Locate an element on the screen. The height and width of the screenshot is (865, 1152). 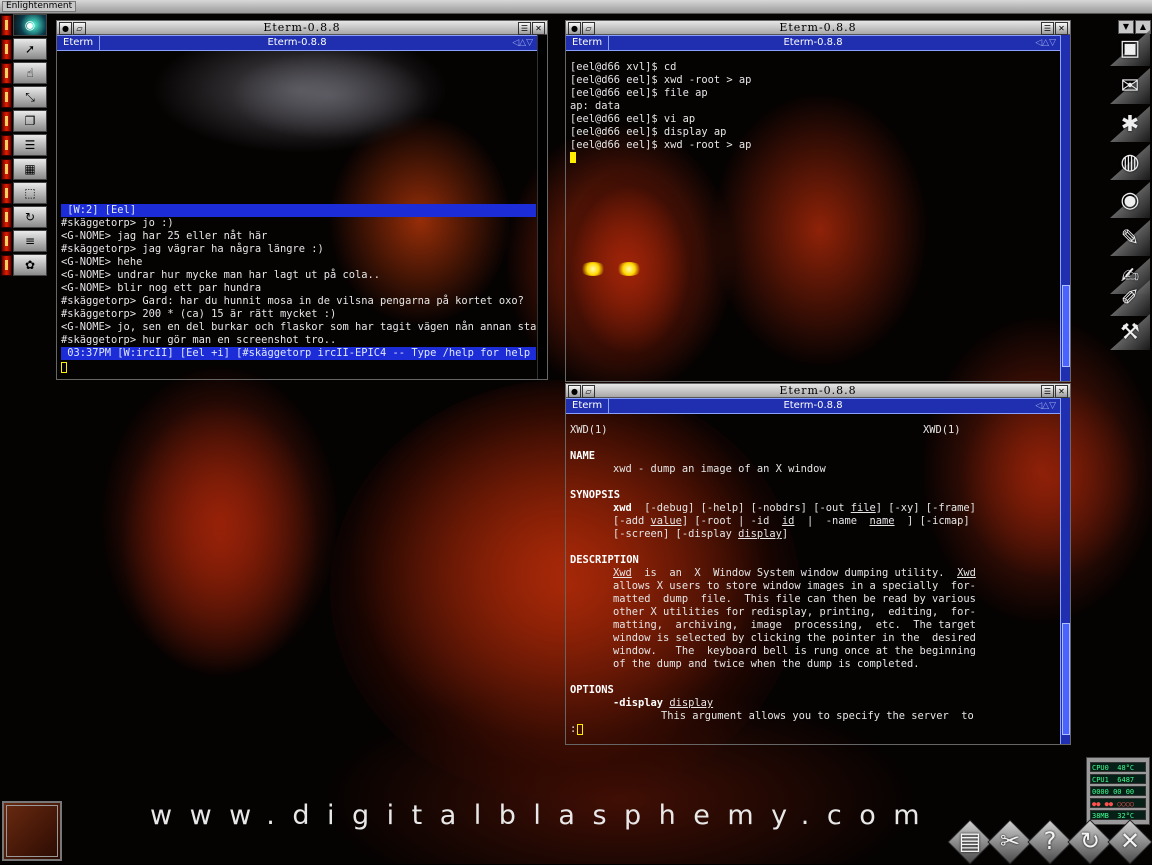
irc-scrollbar is located at coordinates (542, 207).